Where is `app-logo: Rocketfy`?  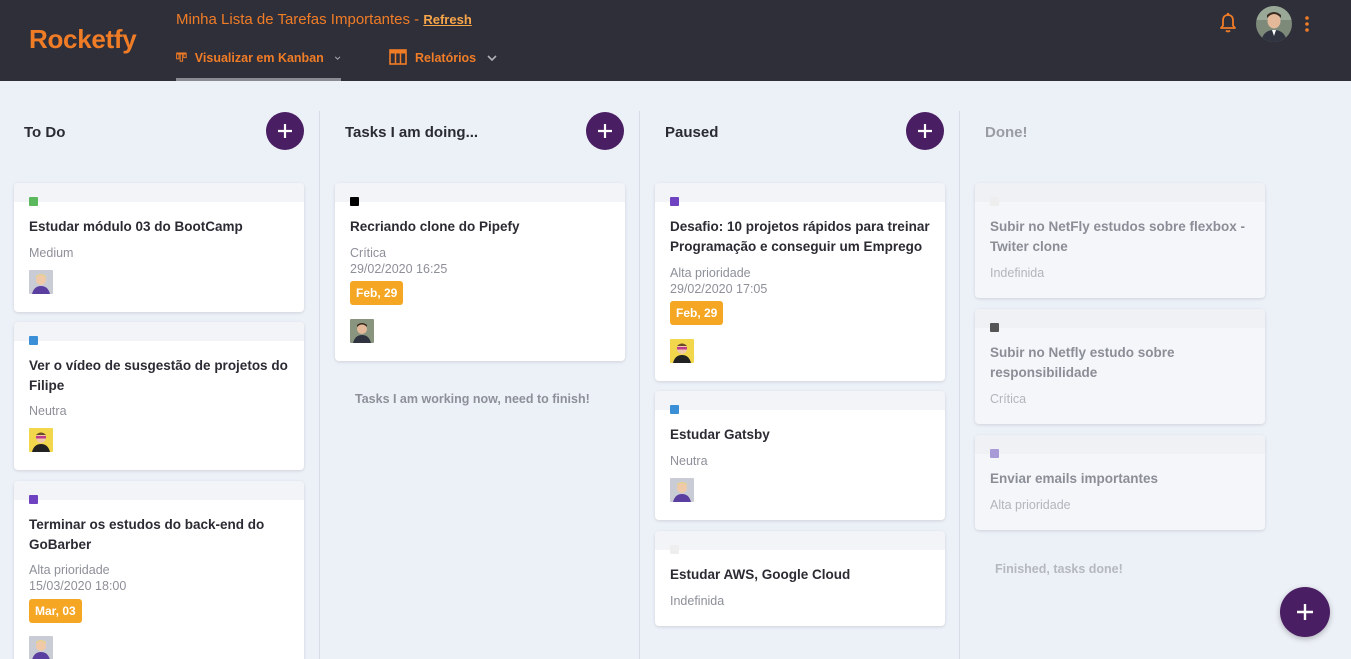 app-logo: Rocketfy is located at coordinates (83, 39).